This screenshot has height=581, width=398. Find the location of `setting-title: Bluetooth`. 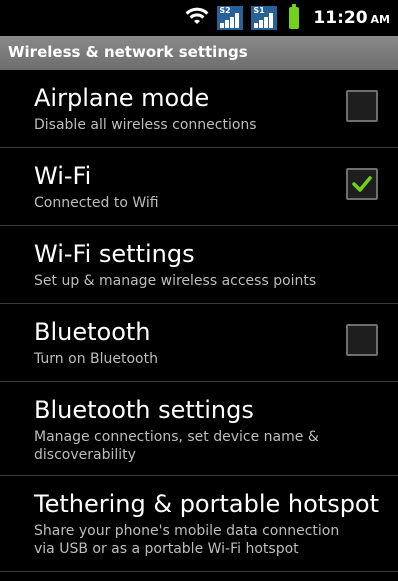

setting-title: Bluetooth is located at coordinates (92, 332).